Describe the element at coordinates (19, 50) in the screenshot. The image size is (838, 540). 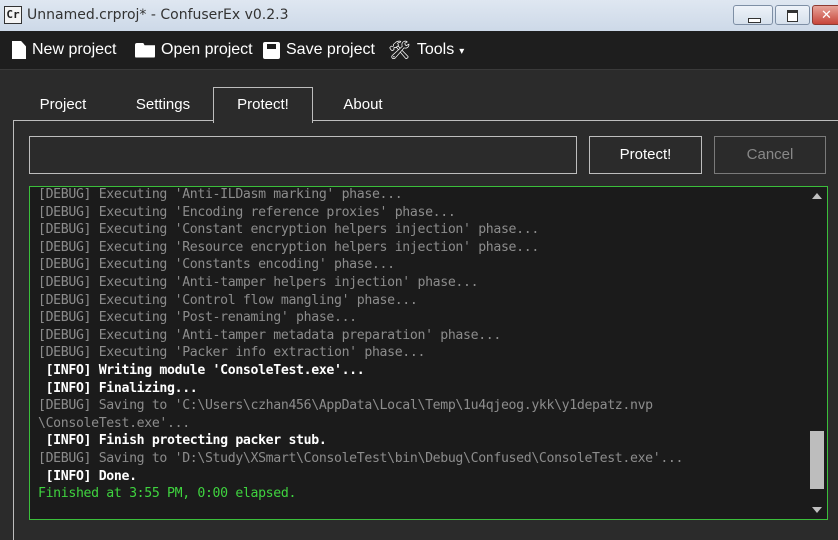
I see `new-document-icon` at that location.